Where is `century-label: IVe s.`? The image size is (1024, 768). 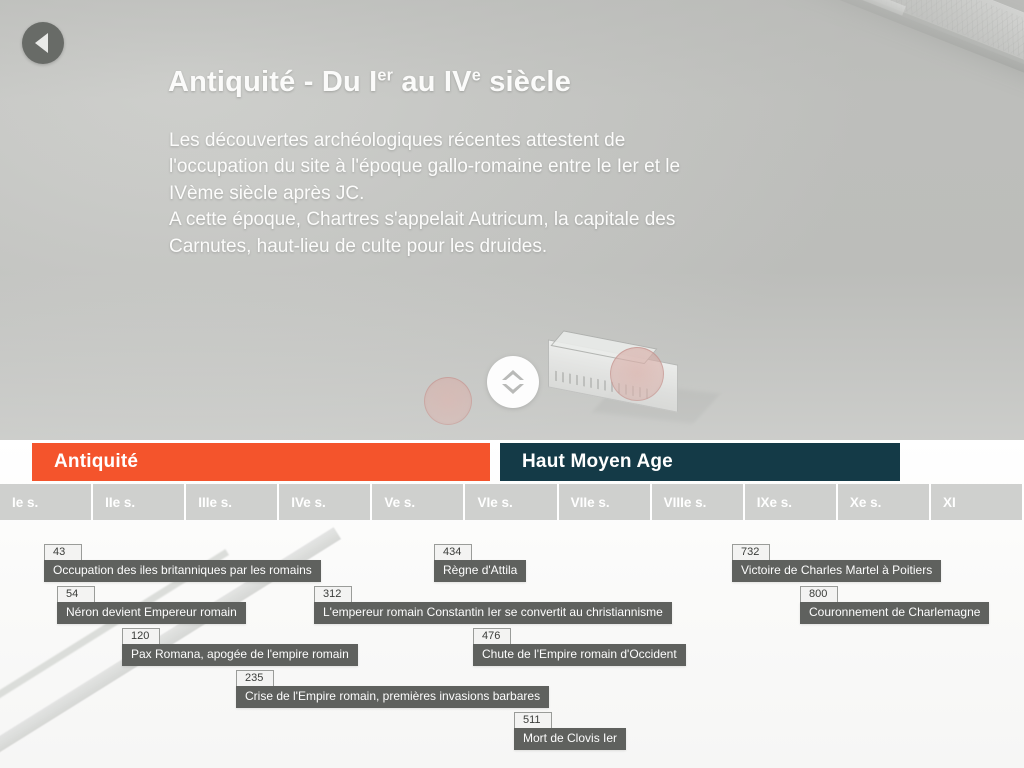
century-label: IVe s. is located at coordinates (308, 502).